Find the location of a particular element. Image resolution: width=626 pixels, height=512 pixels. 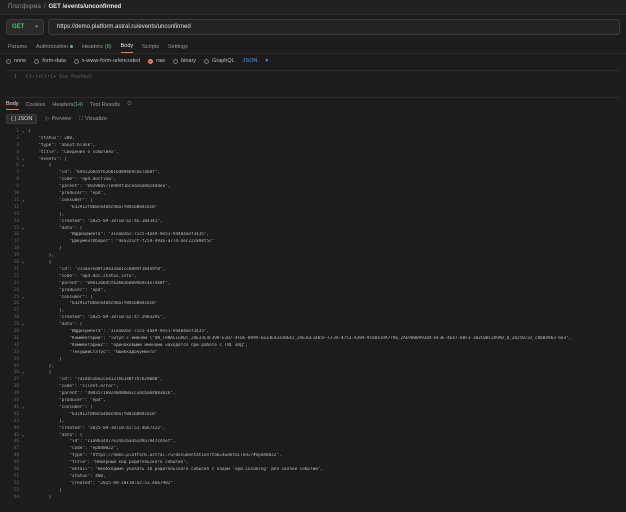

visualize-button: ⛶ Visualize is located at coordinates (93, 119).